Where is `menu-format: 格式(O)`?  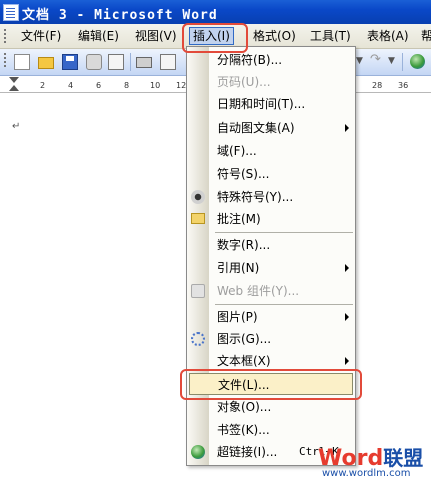
menu-format: 格式(O) is located at coordinates (274, 36).